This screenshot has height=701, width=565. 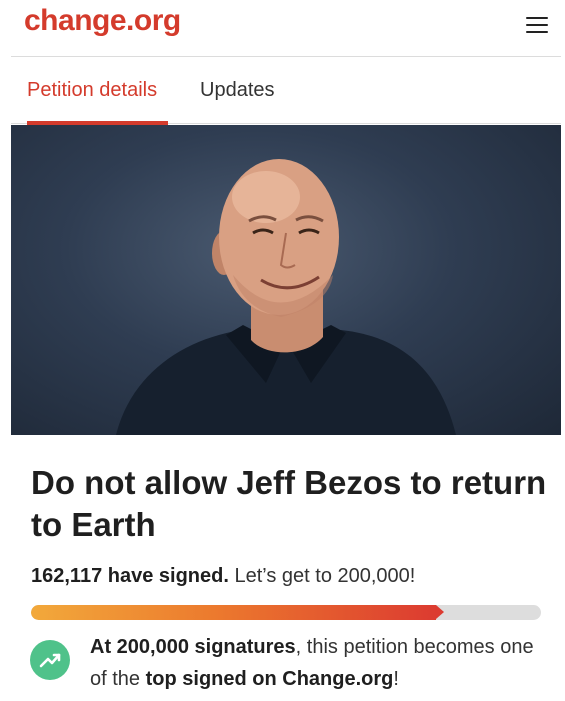 I want to click on signature-progress-bar, so click(x=286, y=612).